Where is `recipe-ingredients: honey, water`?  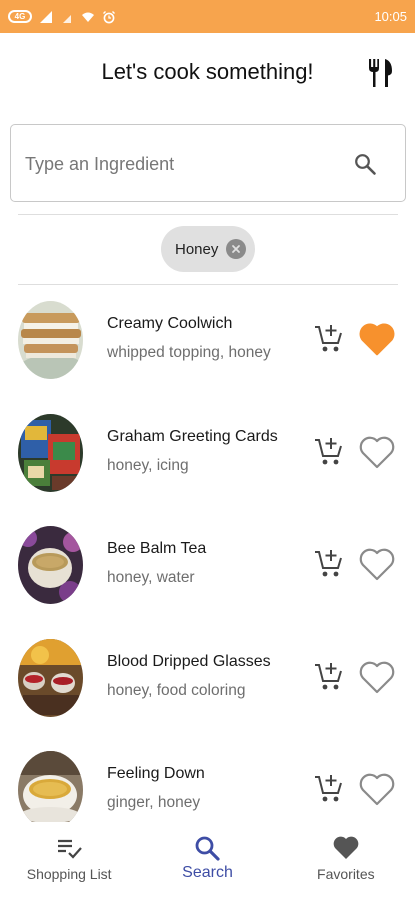 recipe-ingredients: honey, water is located at coordinates (151, 577).